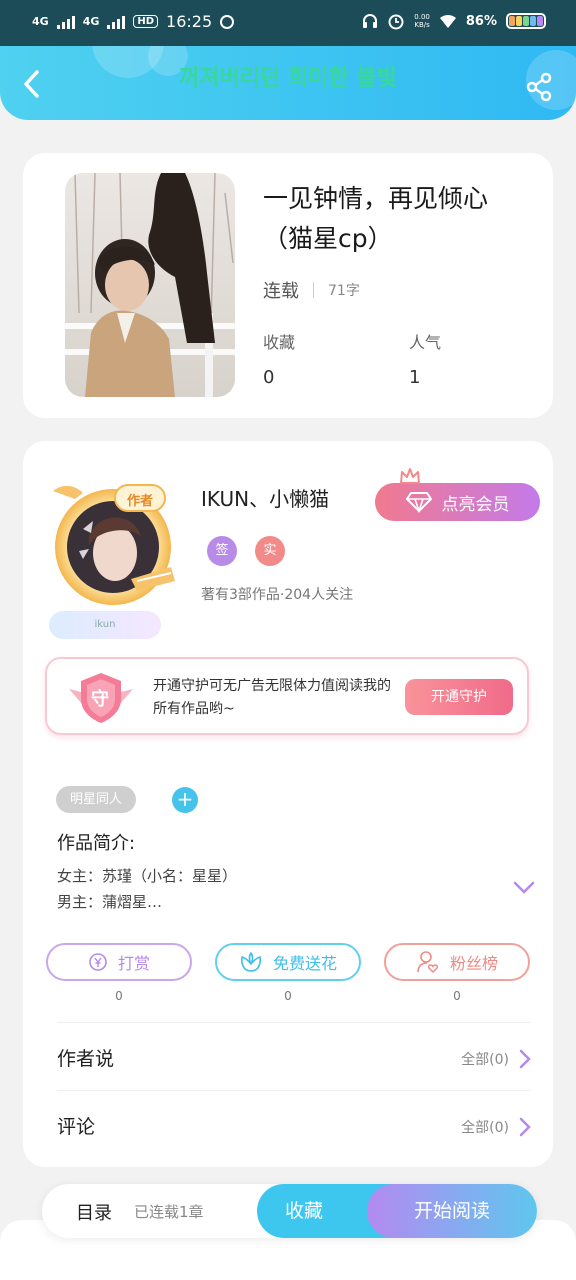  Describe the element at coordinates (526, 21) in the screenshot. I see `battery-icon` at that location.